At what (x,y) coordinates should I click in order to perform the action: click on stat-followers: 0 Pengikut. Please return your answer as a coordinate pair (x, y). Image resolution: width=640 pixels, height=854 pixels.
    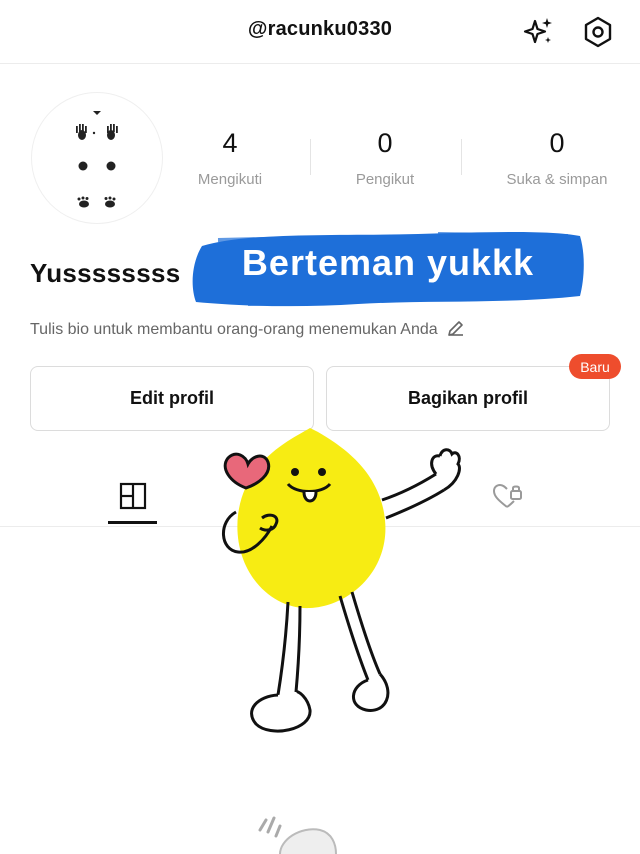
    Looking at the image, I should click on (385, 158).